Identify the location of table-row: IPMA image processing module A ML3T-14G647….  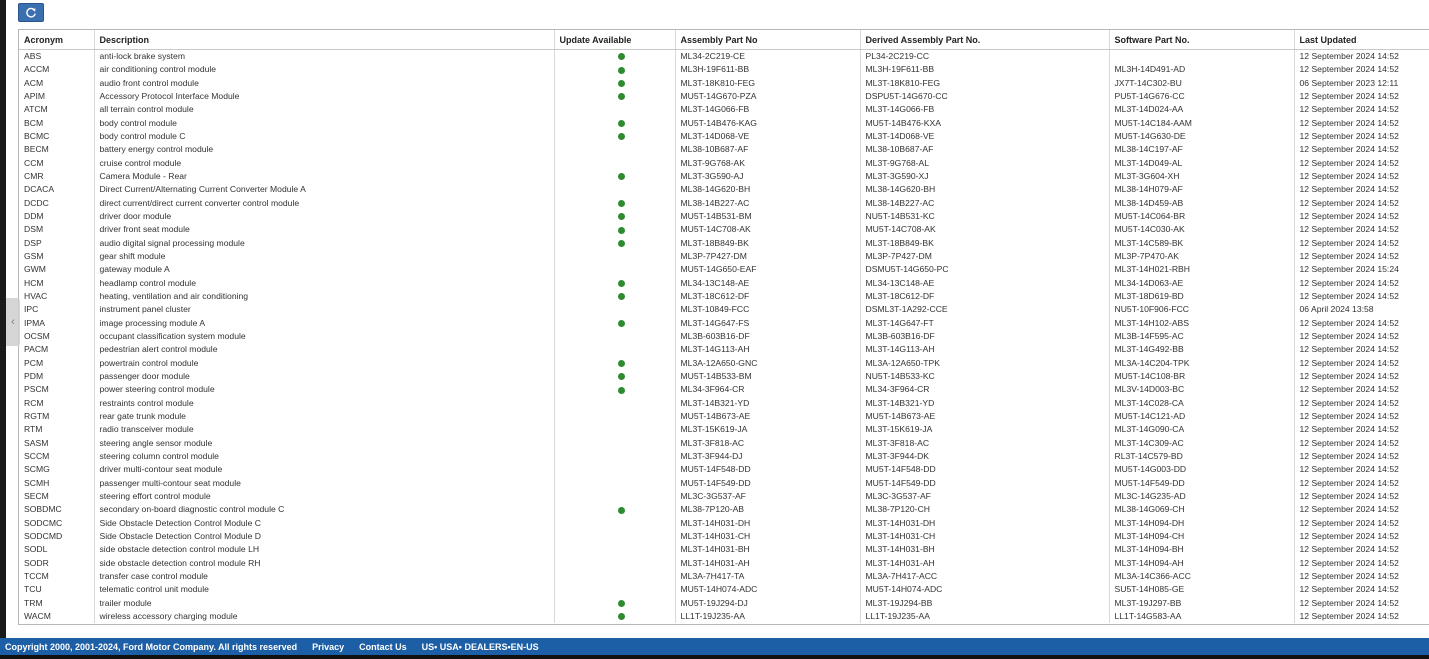
(724, 323).